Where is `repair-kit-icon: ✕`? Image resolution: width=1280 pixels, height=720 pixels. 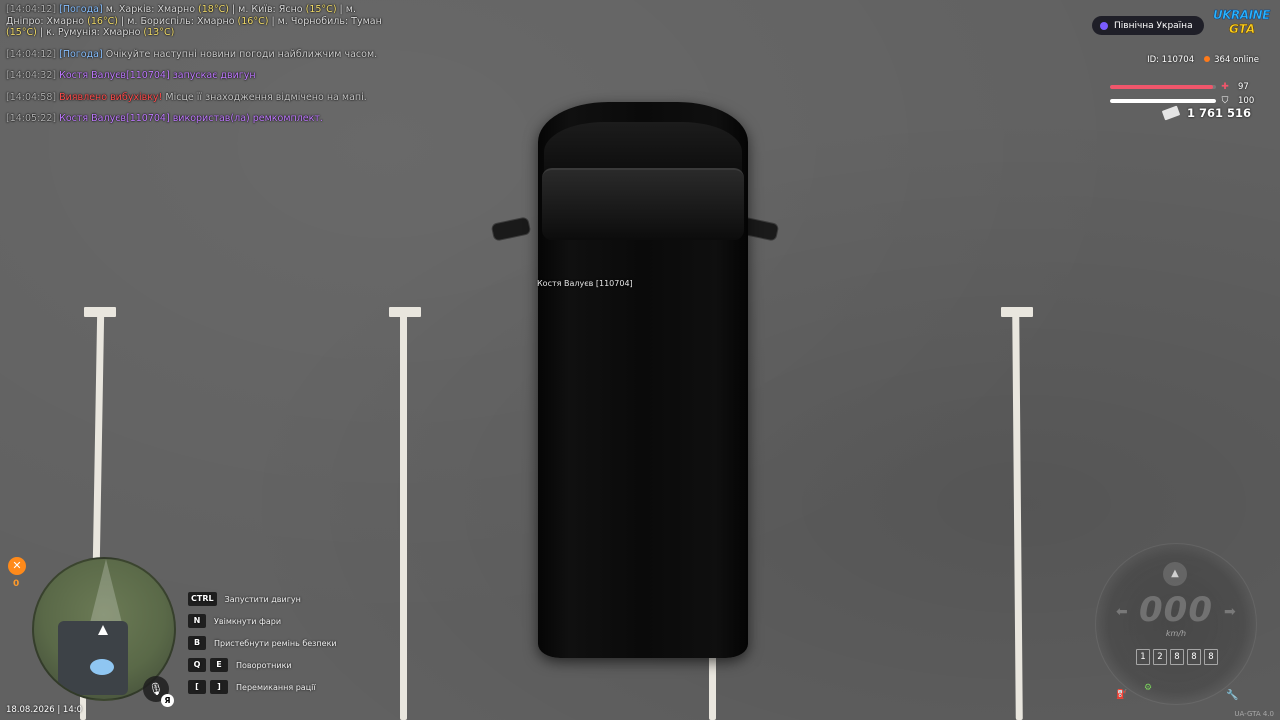 repair-kit-icon: ✕ is located at coordinates (17, 566).